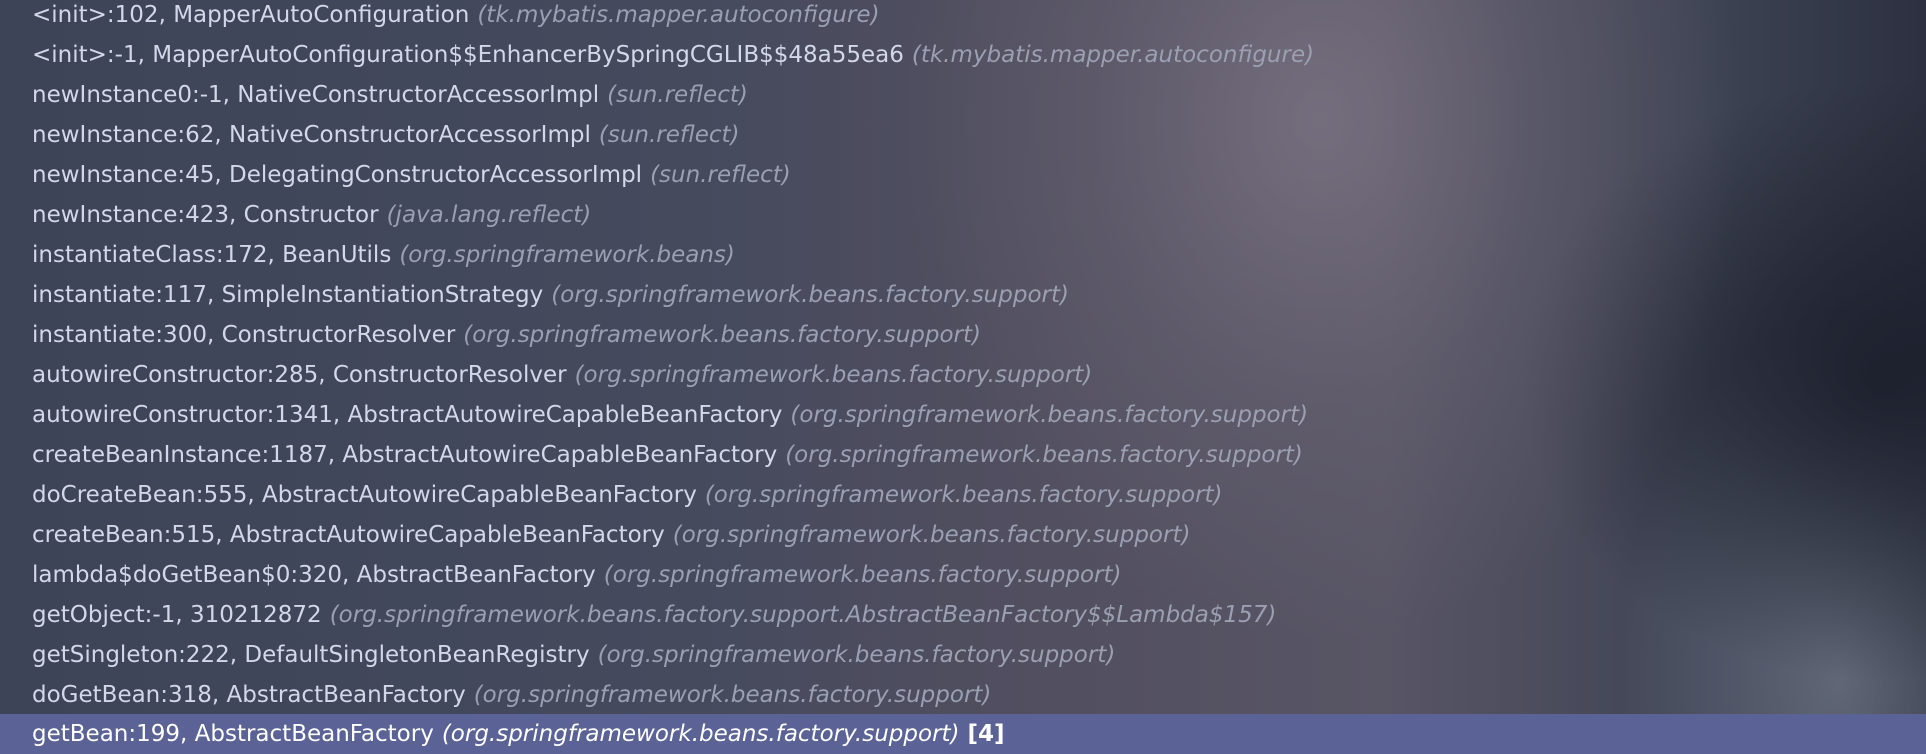 The image size is (1926, 754). Describe the element at coordinates (567, 255) in the screenshot. I see `frame-package: (org.springframework.beans)` at that location.